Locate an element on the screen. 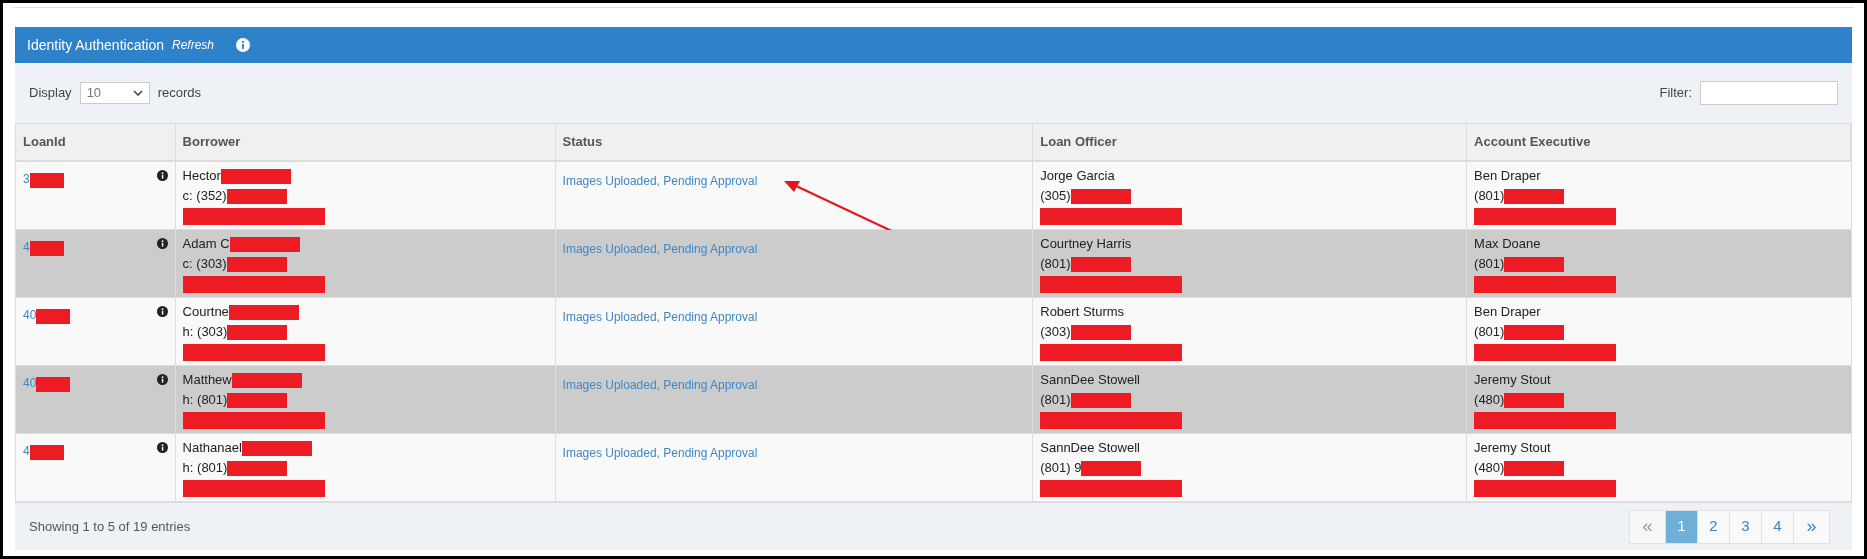 The image size is (1867, 559). phone-number: c: (303) is located at coordinates (204, 264).